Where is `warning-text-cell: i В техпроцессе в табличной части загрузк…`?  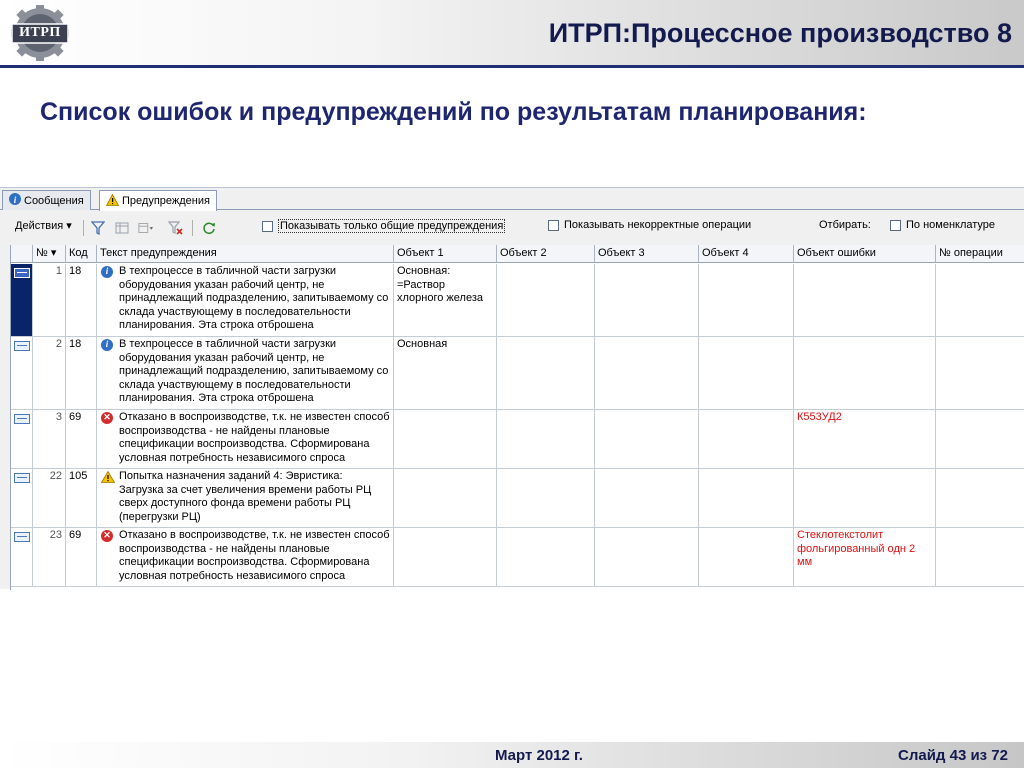 warning-text-cell: i В техпроцессе в табличной части загрузк… is located at coordinates (245, 373).